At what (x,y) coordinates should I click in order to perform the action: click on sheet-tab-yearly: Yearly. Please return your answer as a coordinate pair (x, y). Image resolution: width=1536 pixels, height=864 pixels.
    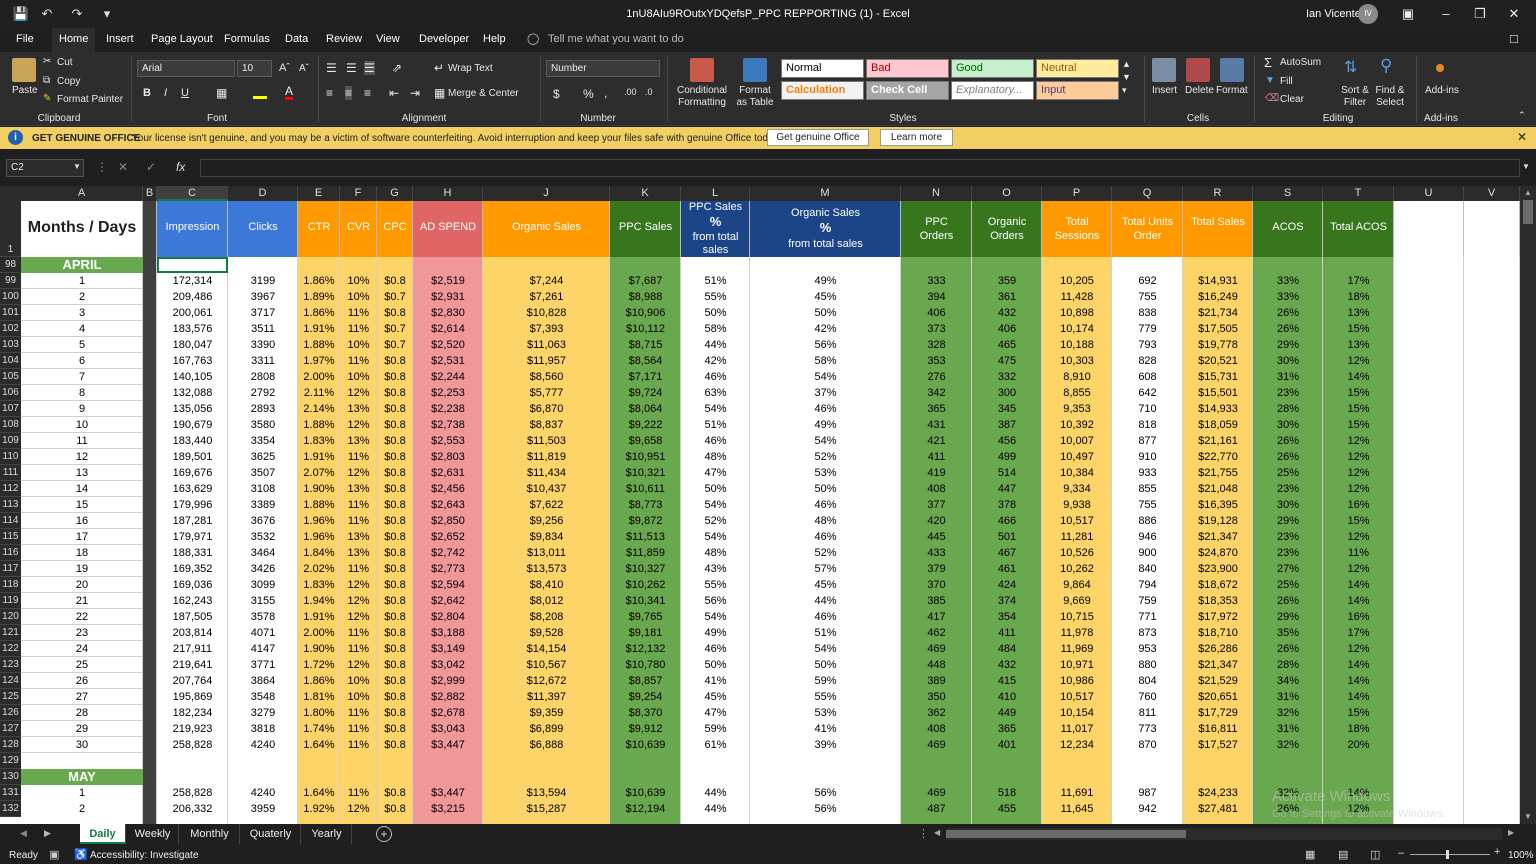
    Looking at the image, I should click on (327, 834).